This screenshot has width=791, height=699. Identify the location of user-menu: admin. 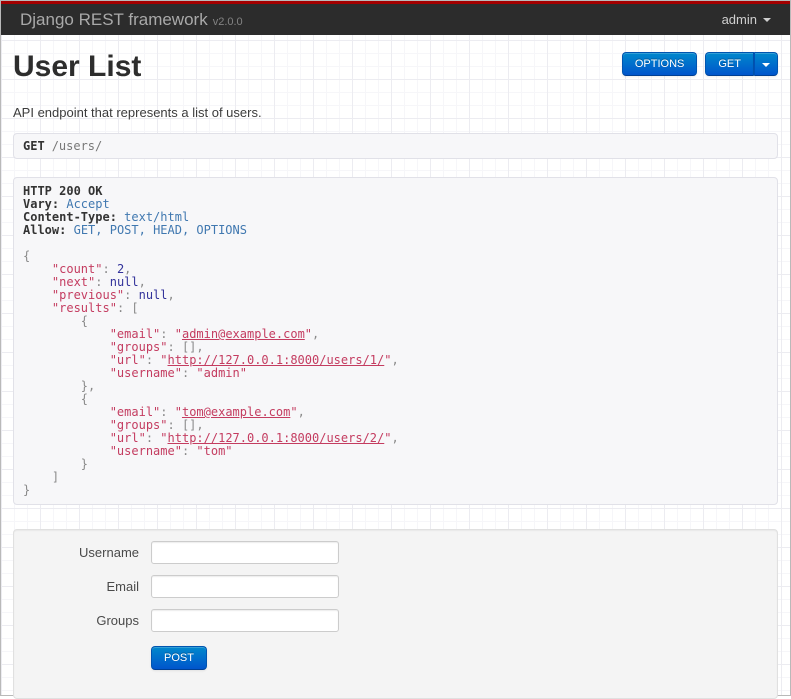
(746, 19).